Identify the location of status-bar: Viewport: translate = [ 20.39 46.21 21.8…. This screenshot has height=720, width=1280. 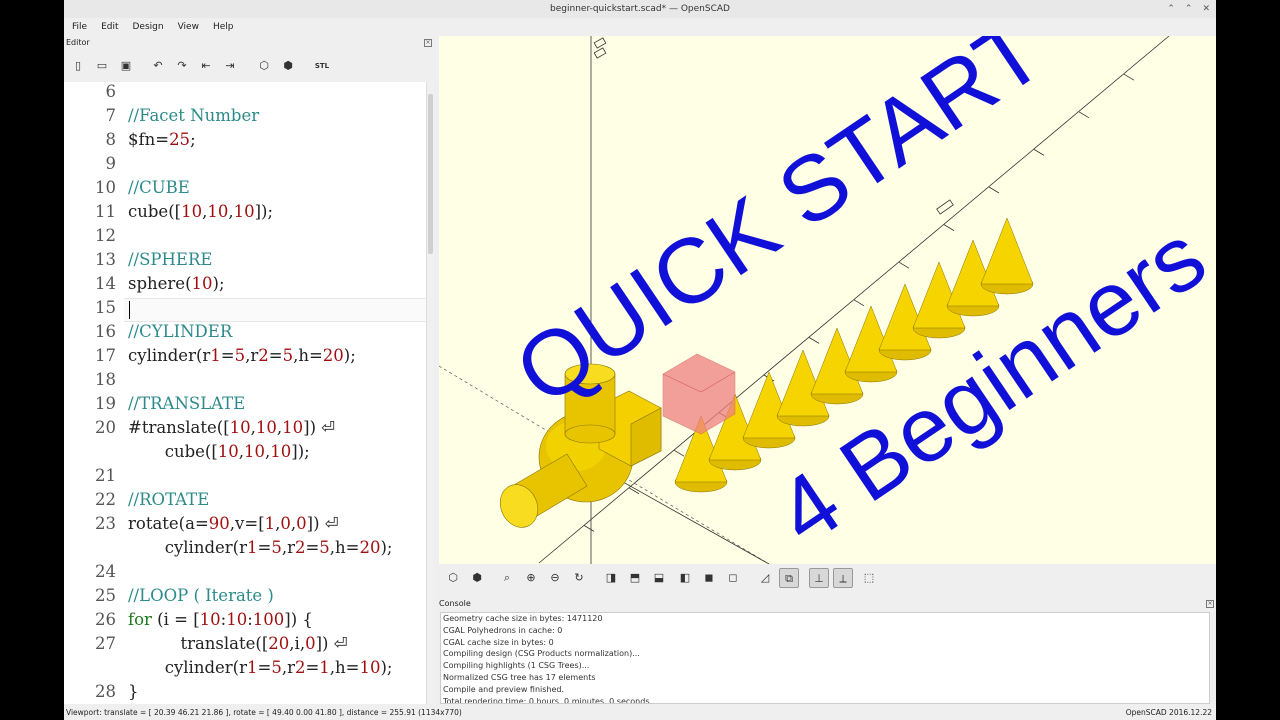
(640, 713).